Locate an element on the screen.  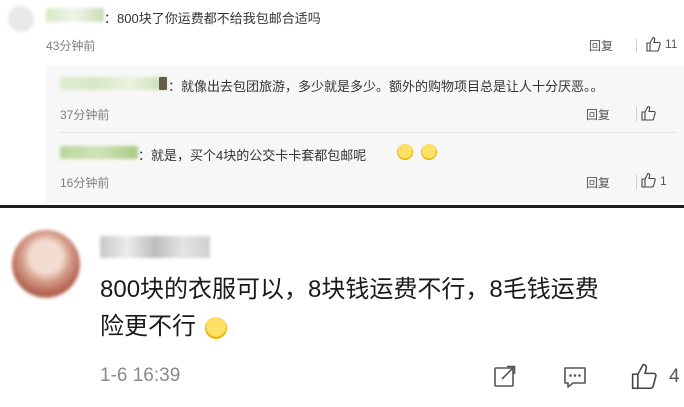
comment-text: ：800块了你运费都不给我包邮合适吗 is located at coordinates (212, 18).